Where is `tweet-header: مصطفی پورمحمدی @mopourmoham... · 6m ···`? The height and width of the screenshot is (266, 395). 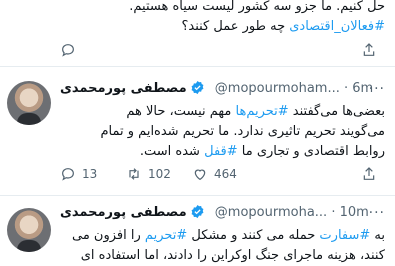 tweet-header: مصطفی پورمحمدی @mopourmoham... · 6m ··· is located at coordinates (223, 89).